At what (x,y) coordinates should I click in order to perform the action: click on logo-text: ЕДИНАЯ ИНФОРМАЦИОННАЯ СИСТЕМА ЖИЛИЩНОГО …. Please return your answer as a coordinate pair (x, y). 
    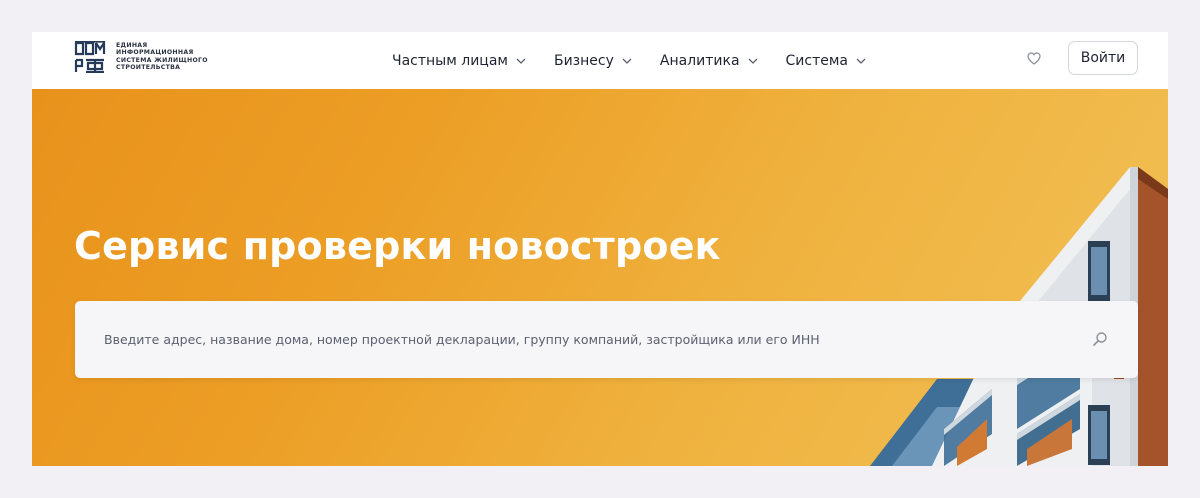
    Looking at the image, I should click on (162, 56).